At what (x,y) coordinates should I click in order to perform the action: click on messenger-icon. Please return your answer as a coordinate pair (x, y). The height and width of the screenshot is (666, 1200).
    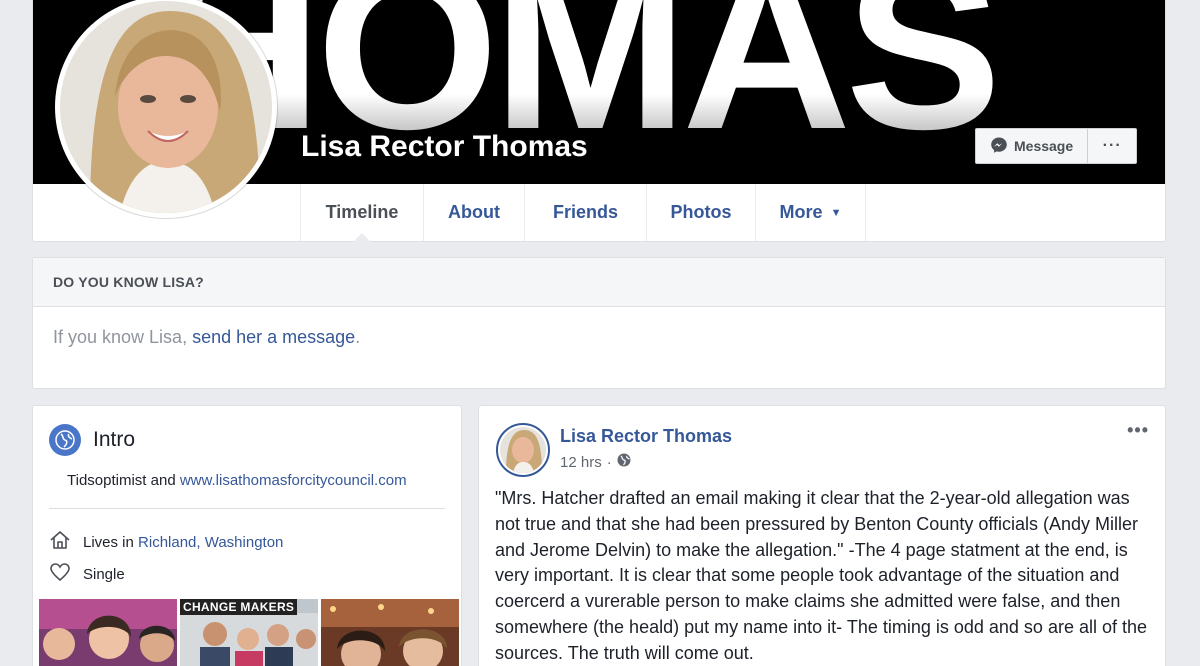
    Looking at the image, I should click on (999, 146).